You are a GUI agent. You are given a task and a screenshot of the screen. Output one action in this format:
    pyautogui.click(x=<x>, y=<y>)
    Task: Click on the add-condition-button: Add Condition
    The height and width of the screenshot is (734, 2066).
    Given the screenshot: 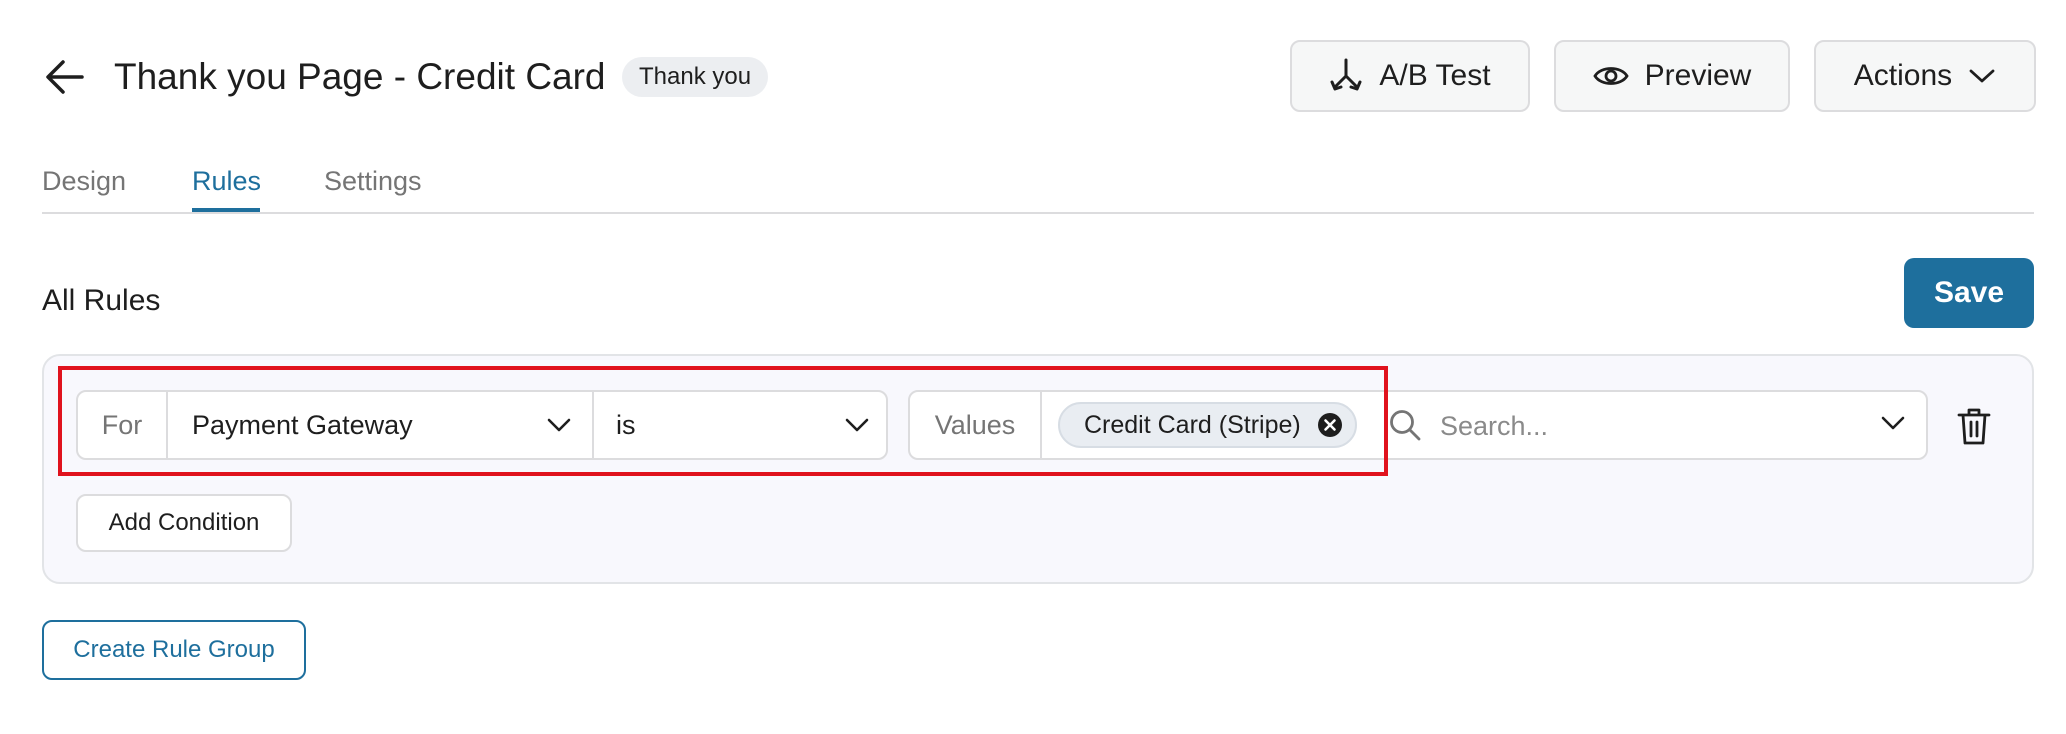 What is the action you would take?
    pyautogui.click(x=184, y=523)
    